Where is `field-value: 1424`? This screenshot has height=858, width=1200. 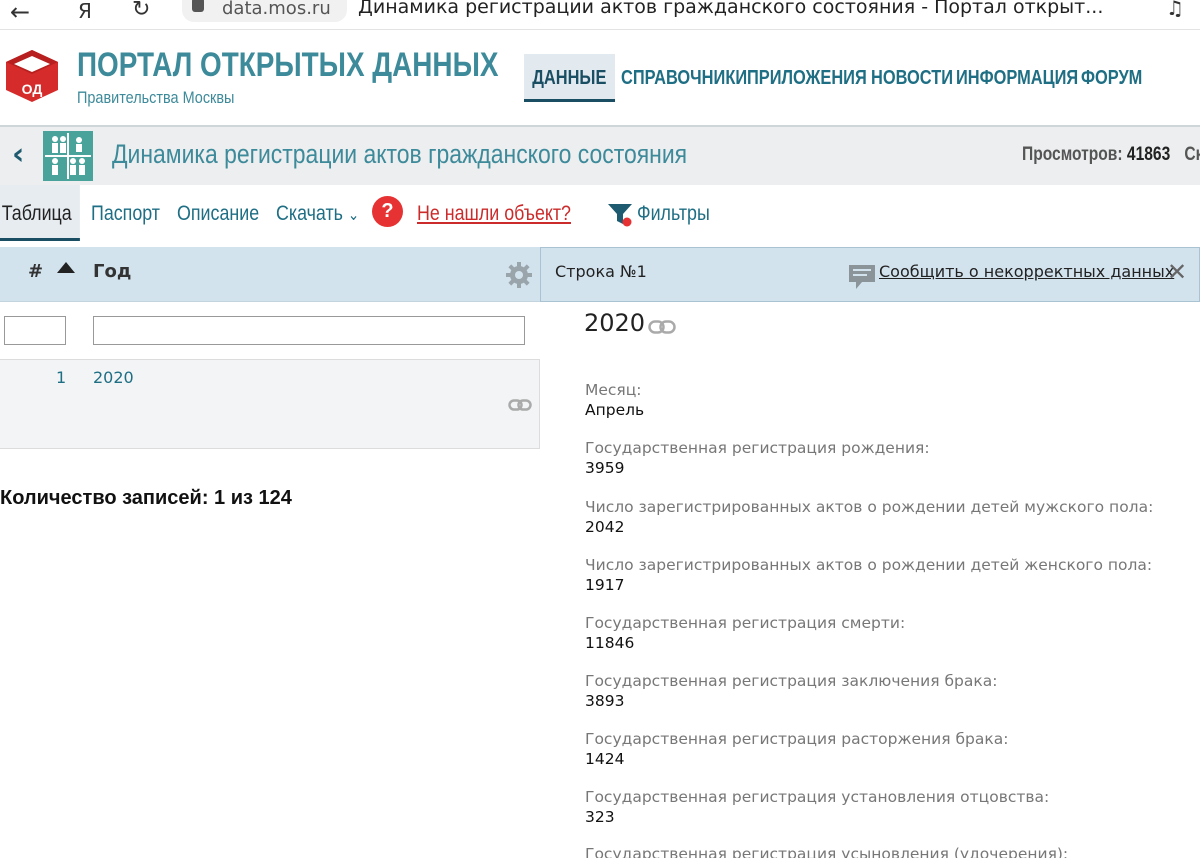 field-value: 1424 is located at coordinates (605, 759).